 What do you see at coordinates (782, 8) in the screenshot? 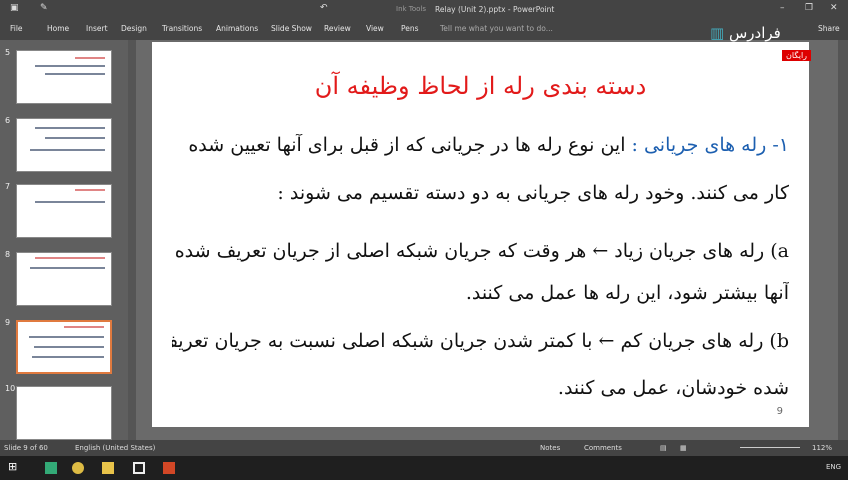
I see `minimize-button: –` at bounding box center [782, 8].